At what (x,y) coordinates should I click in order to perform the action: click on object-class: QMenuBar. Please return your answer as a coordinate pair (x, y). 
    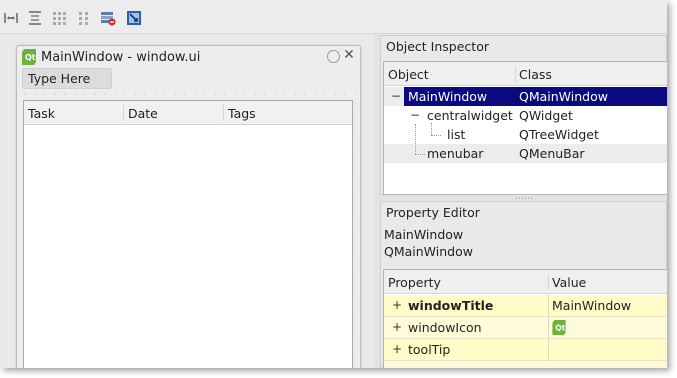
    Looking at the image, I should click on (552, 153).